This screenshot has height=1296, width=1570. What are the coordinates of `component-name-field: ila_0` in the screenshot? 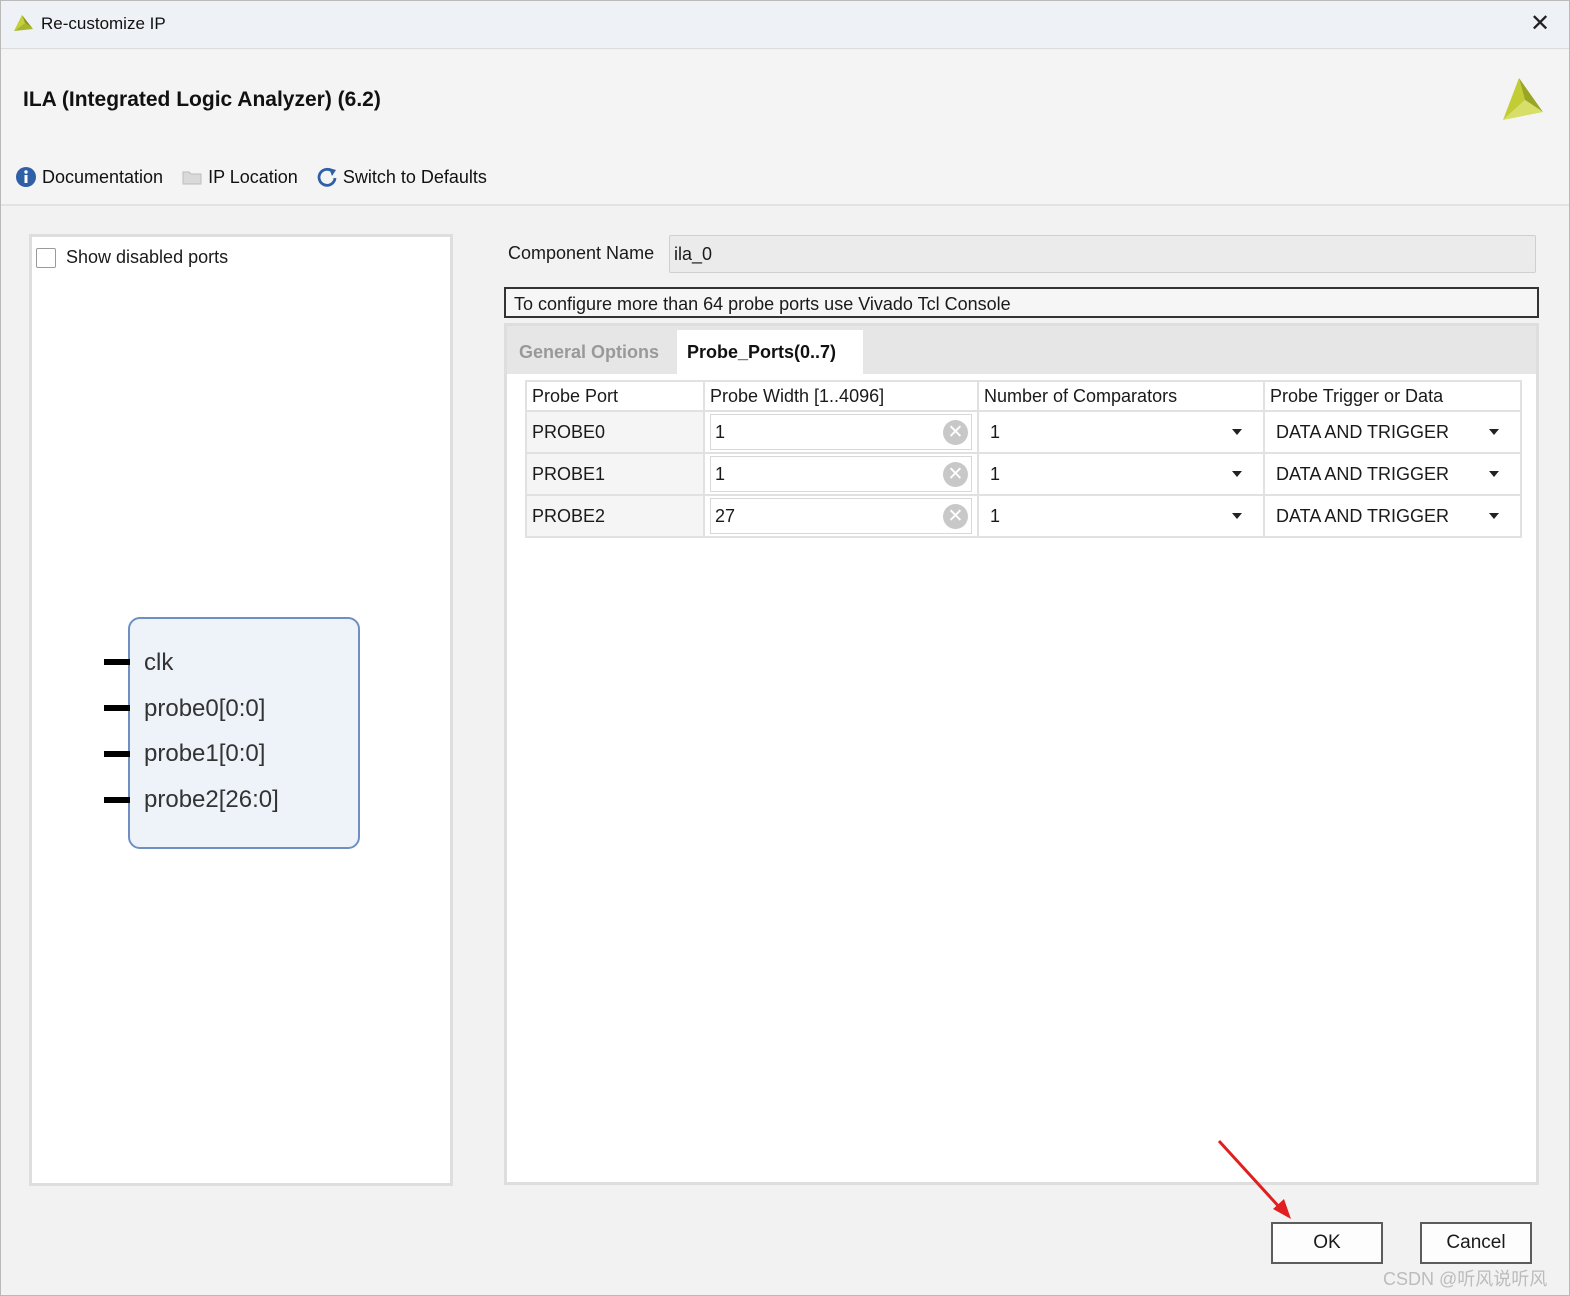 It's located at (1102, 254).